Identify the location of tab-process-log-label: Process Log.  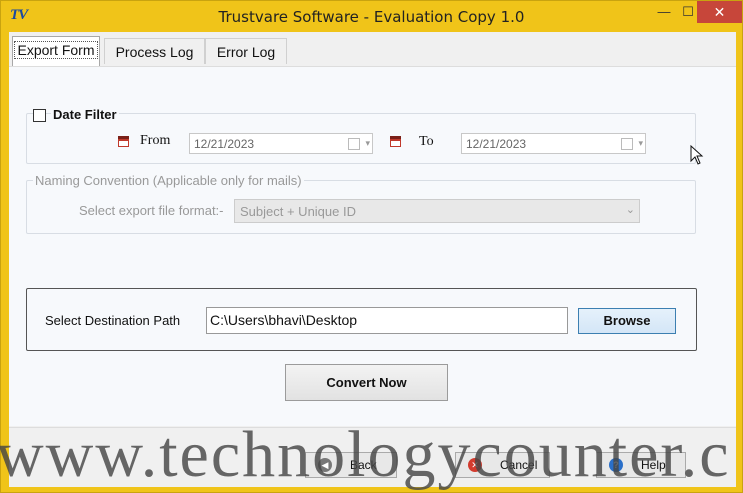
(154, 52).